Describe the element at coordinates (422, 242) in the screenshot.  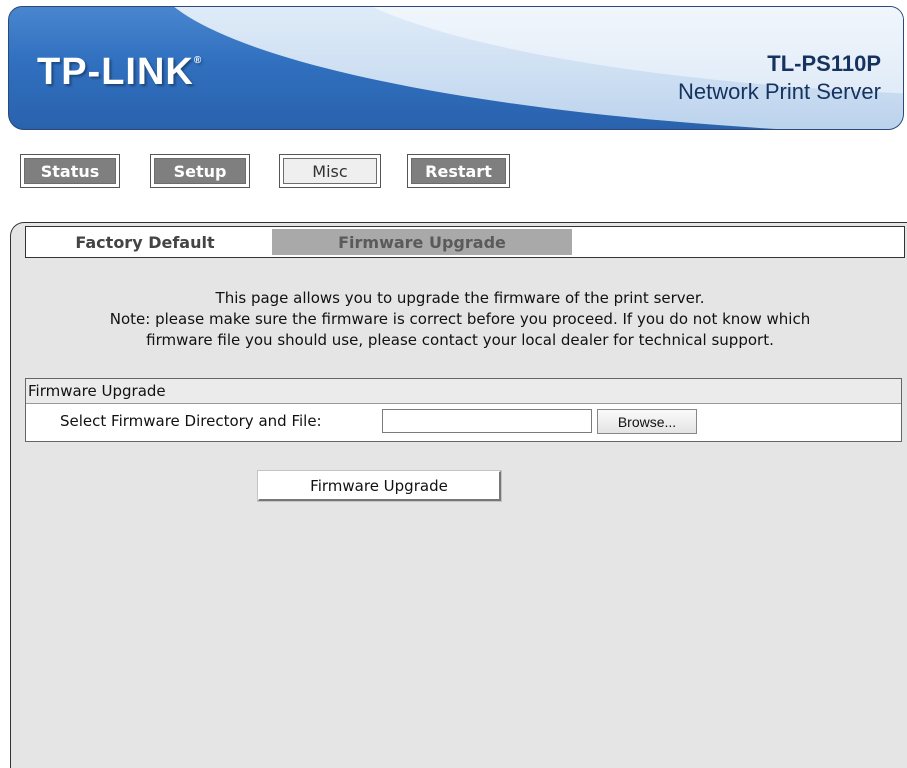
I see `tab-firmware-upgrade: Firmware Upgrade` at that location.